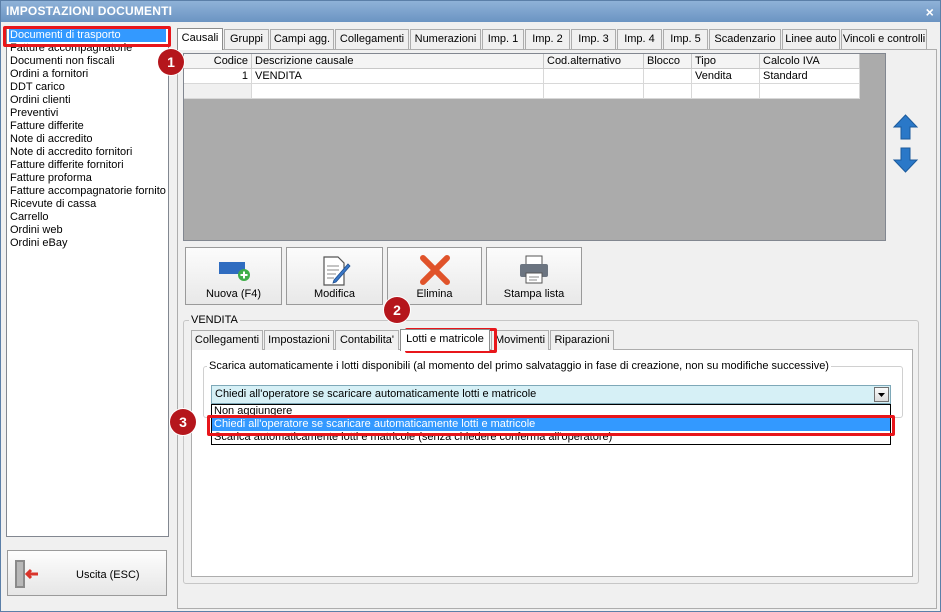  Describe the element at coordinates (582, 340) in the screenshot. I see `tab-inner-5: Riparazioni` at that location.